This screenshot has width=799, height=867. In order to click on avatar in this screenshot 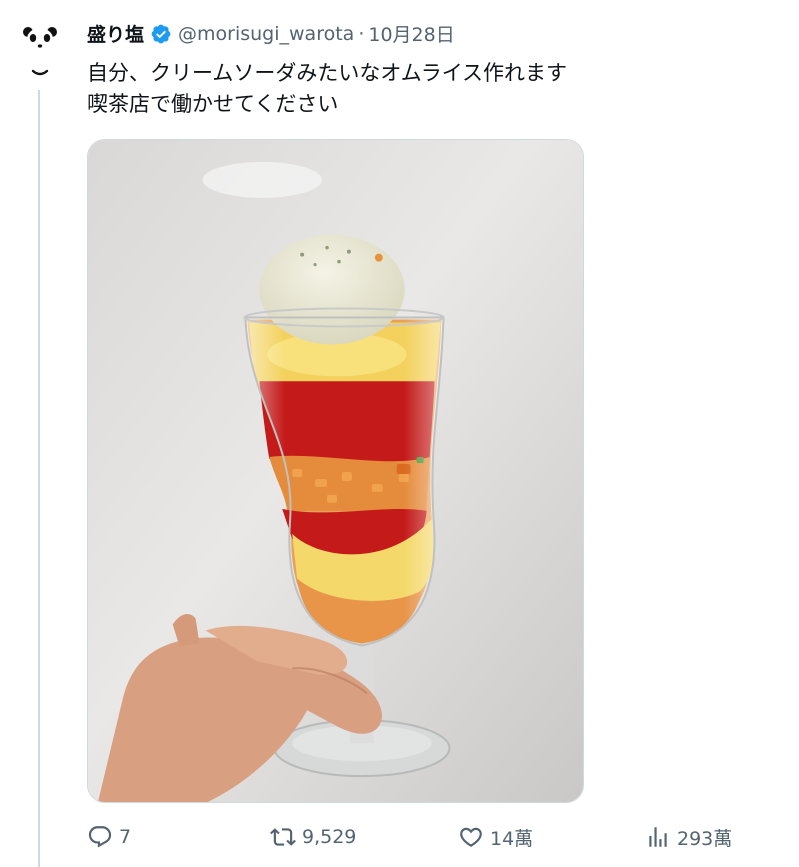, I will do `click(40, 51)`.